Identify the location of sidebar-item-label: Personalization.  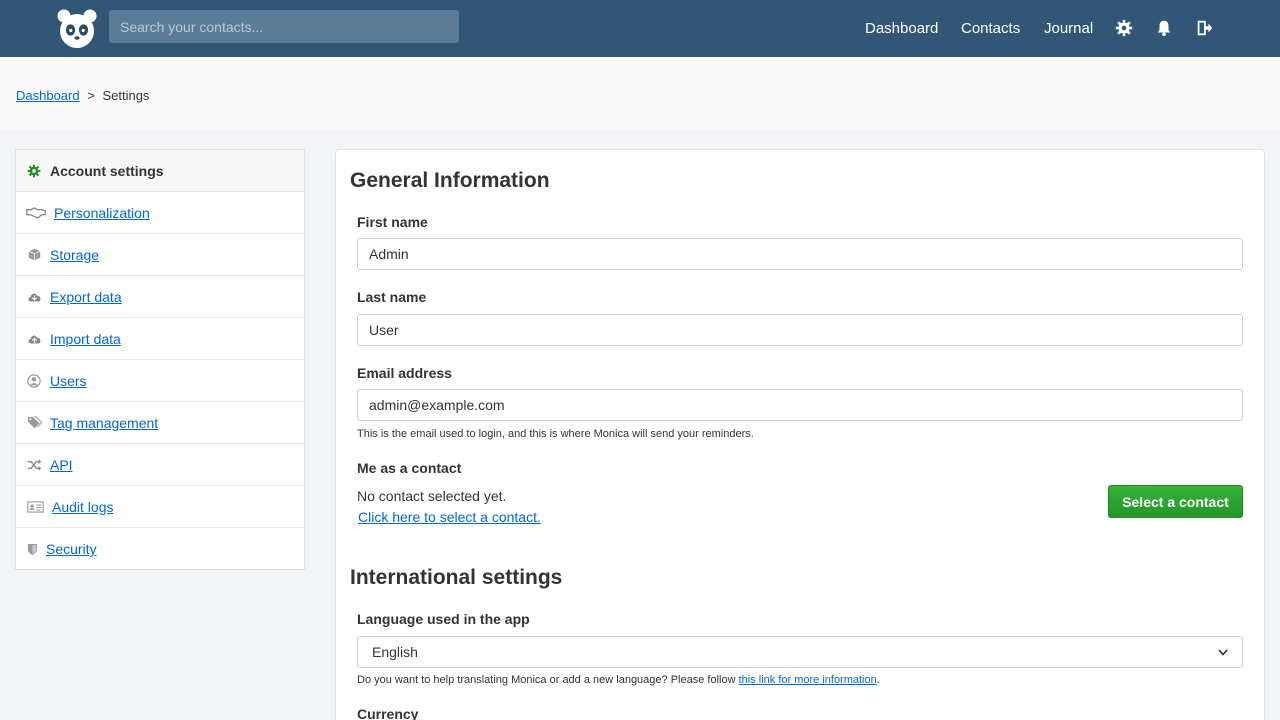
(102, 213).